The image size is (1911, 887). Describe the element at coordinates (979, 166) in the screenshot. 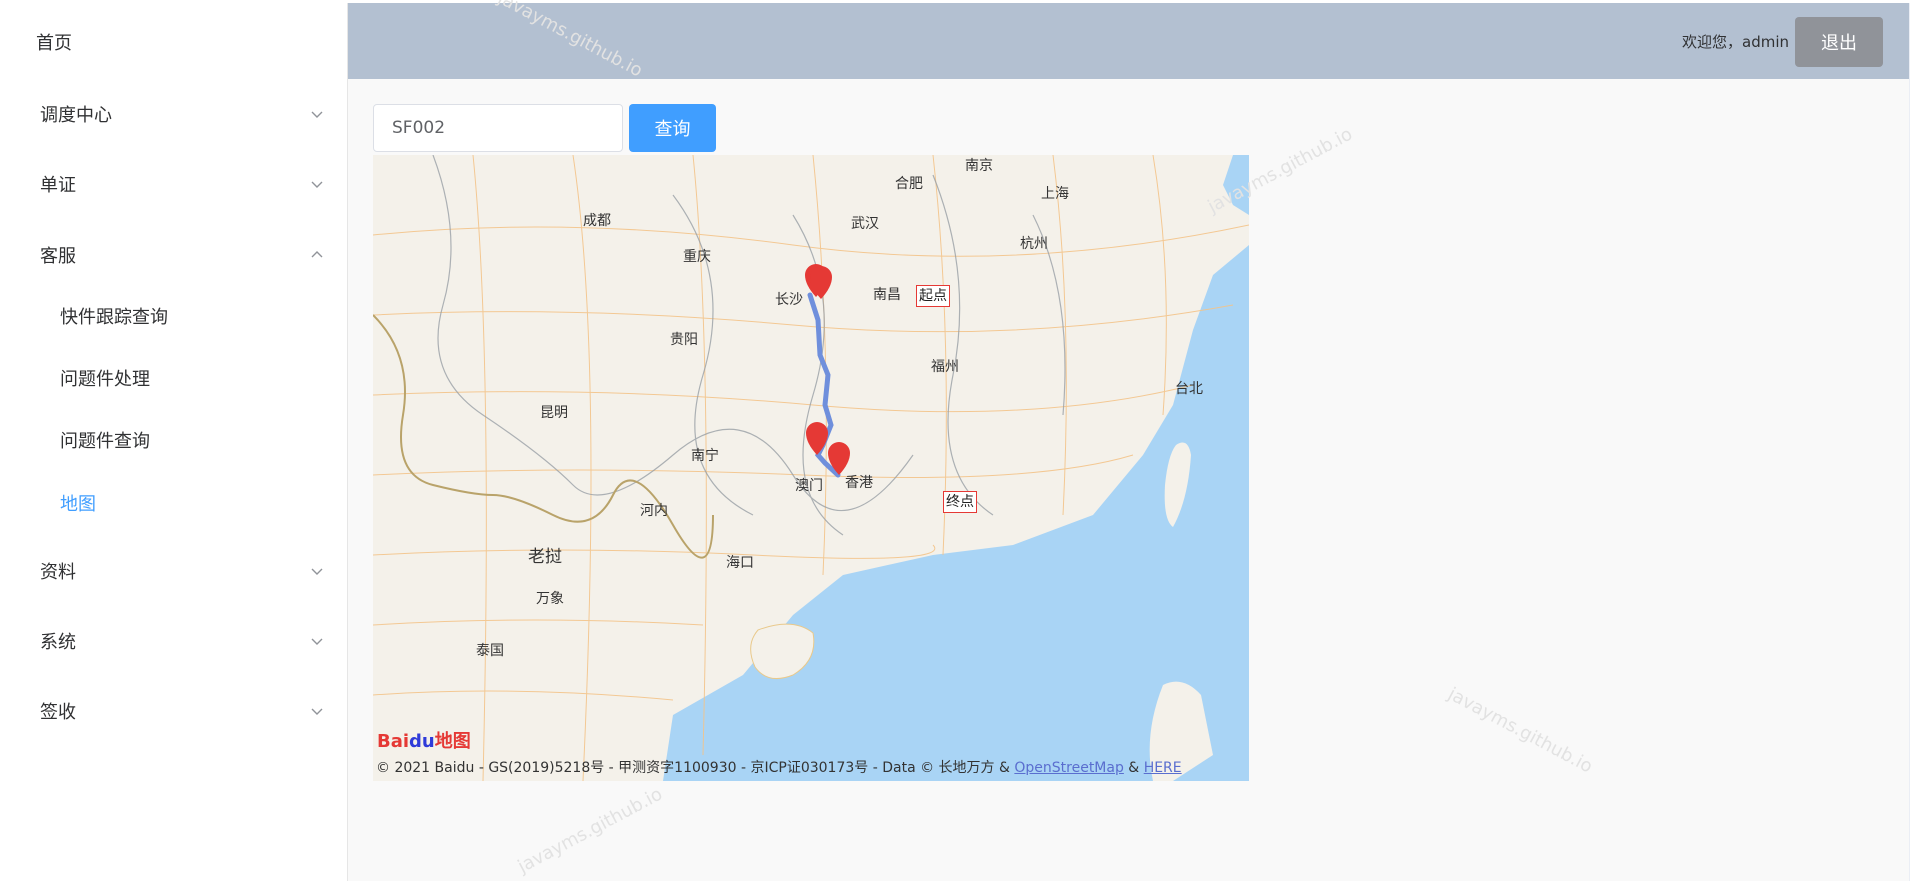

I see `city-label: 南京` at that location.